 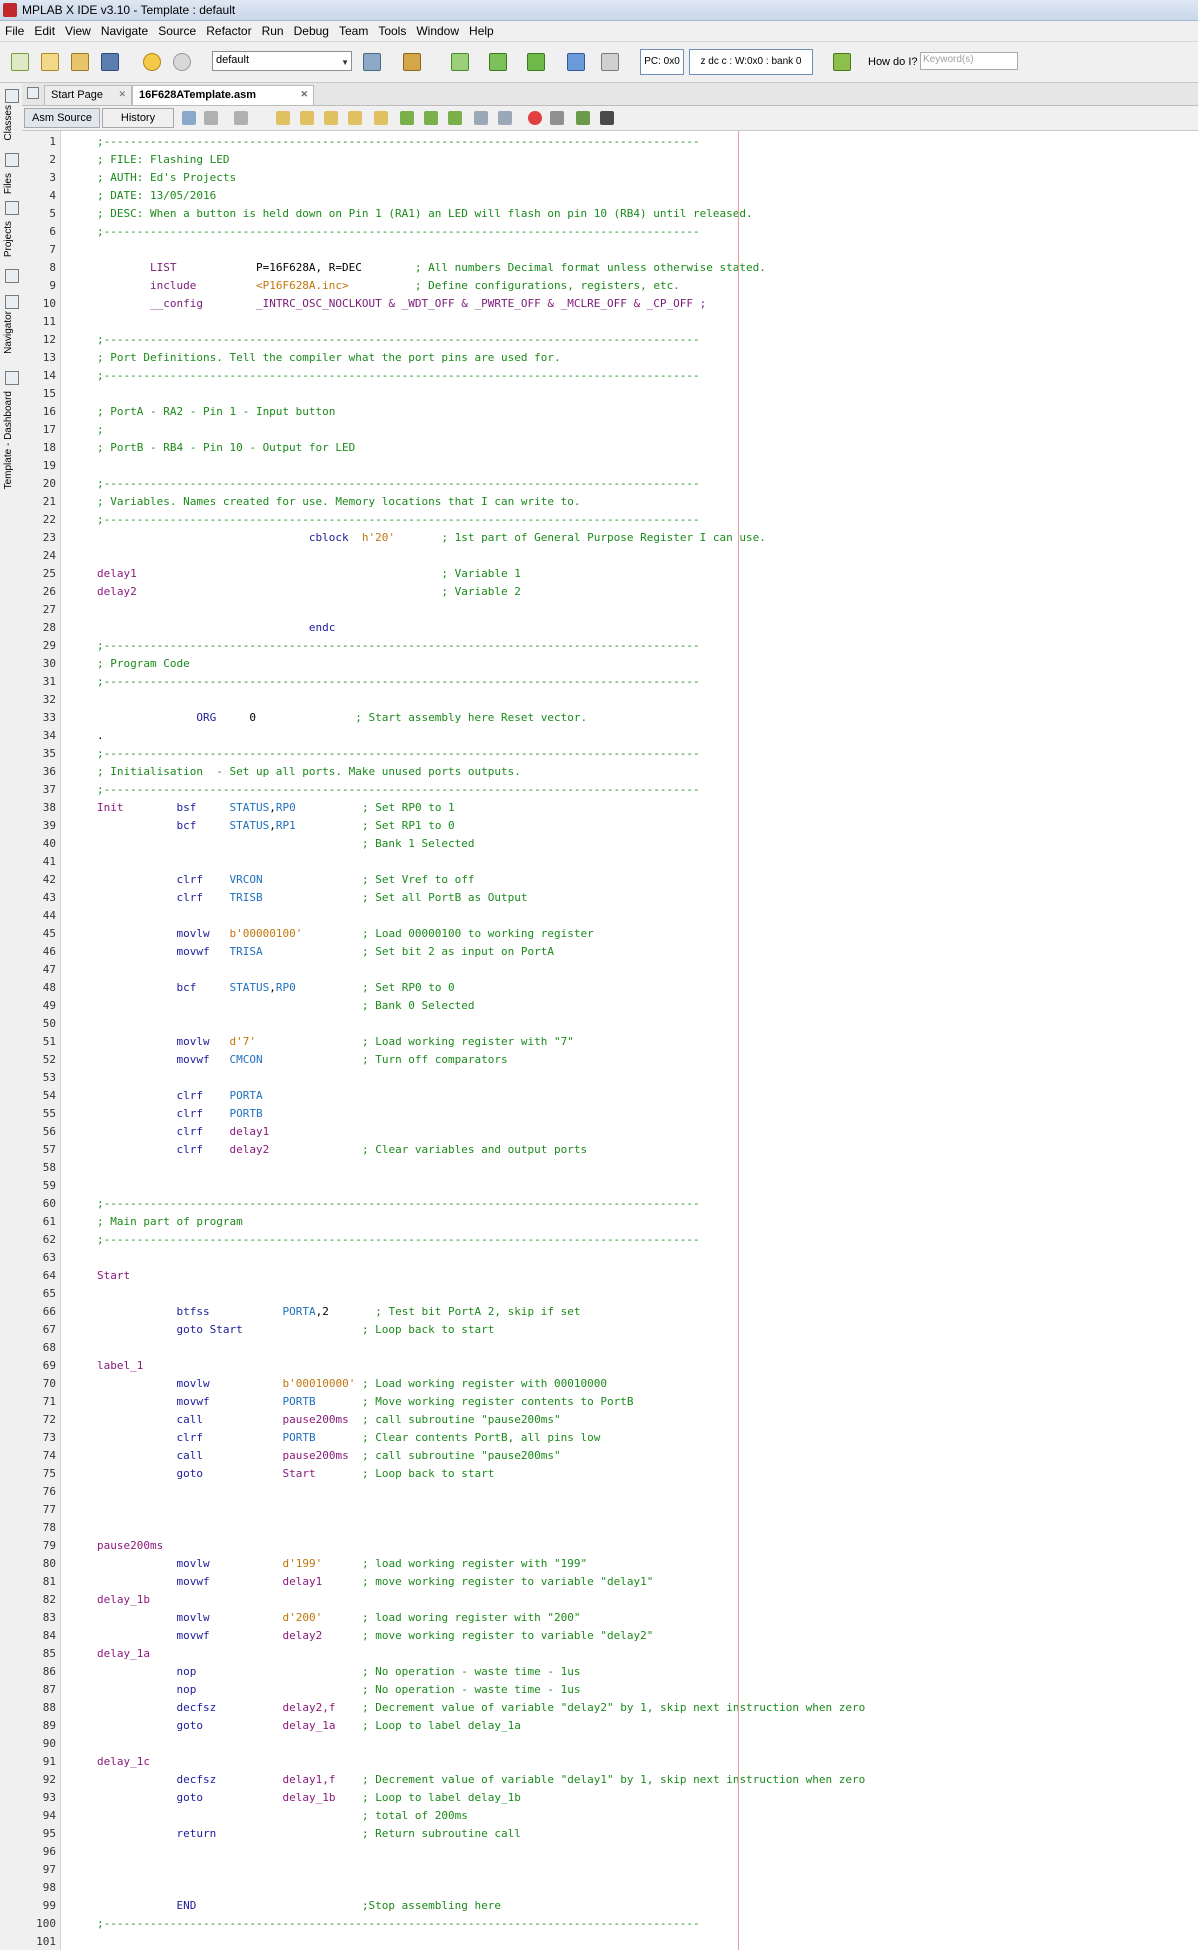 What do you see at coordinates (286, 1005) in the screenshot?
I see `code-line: ; Bank 0 Selected` at bounding box center [286, 1005].